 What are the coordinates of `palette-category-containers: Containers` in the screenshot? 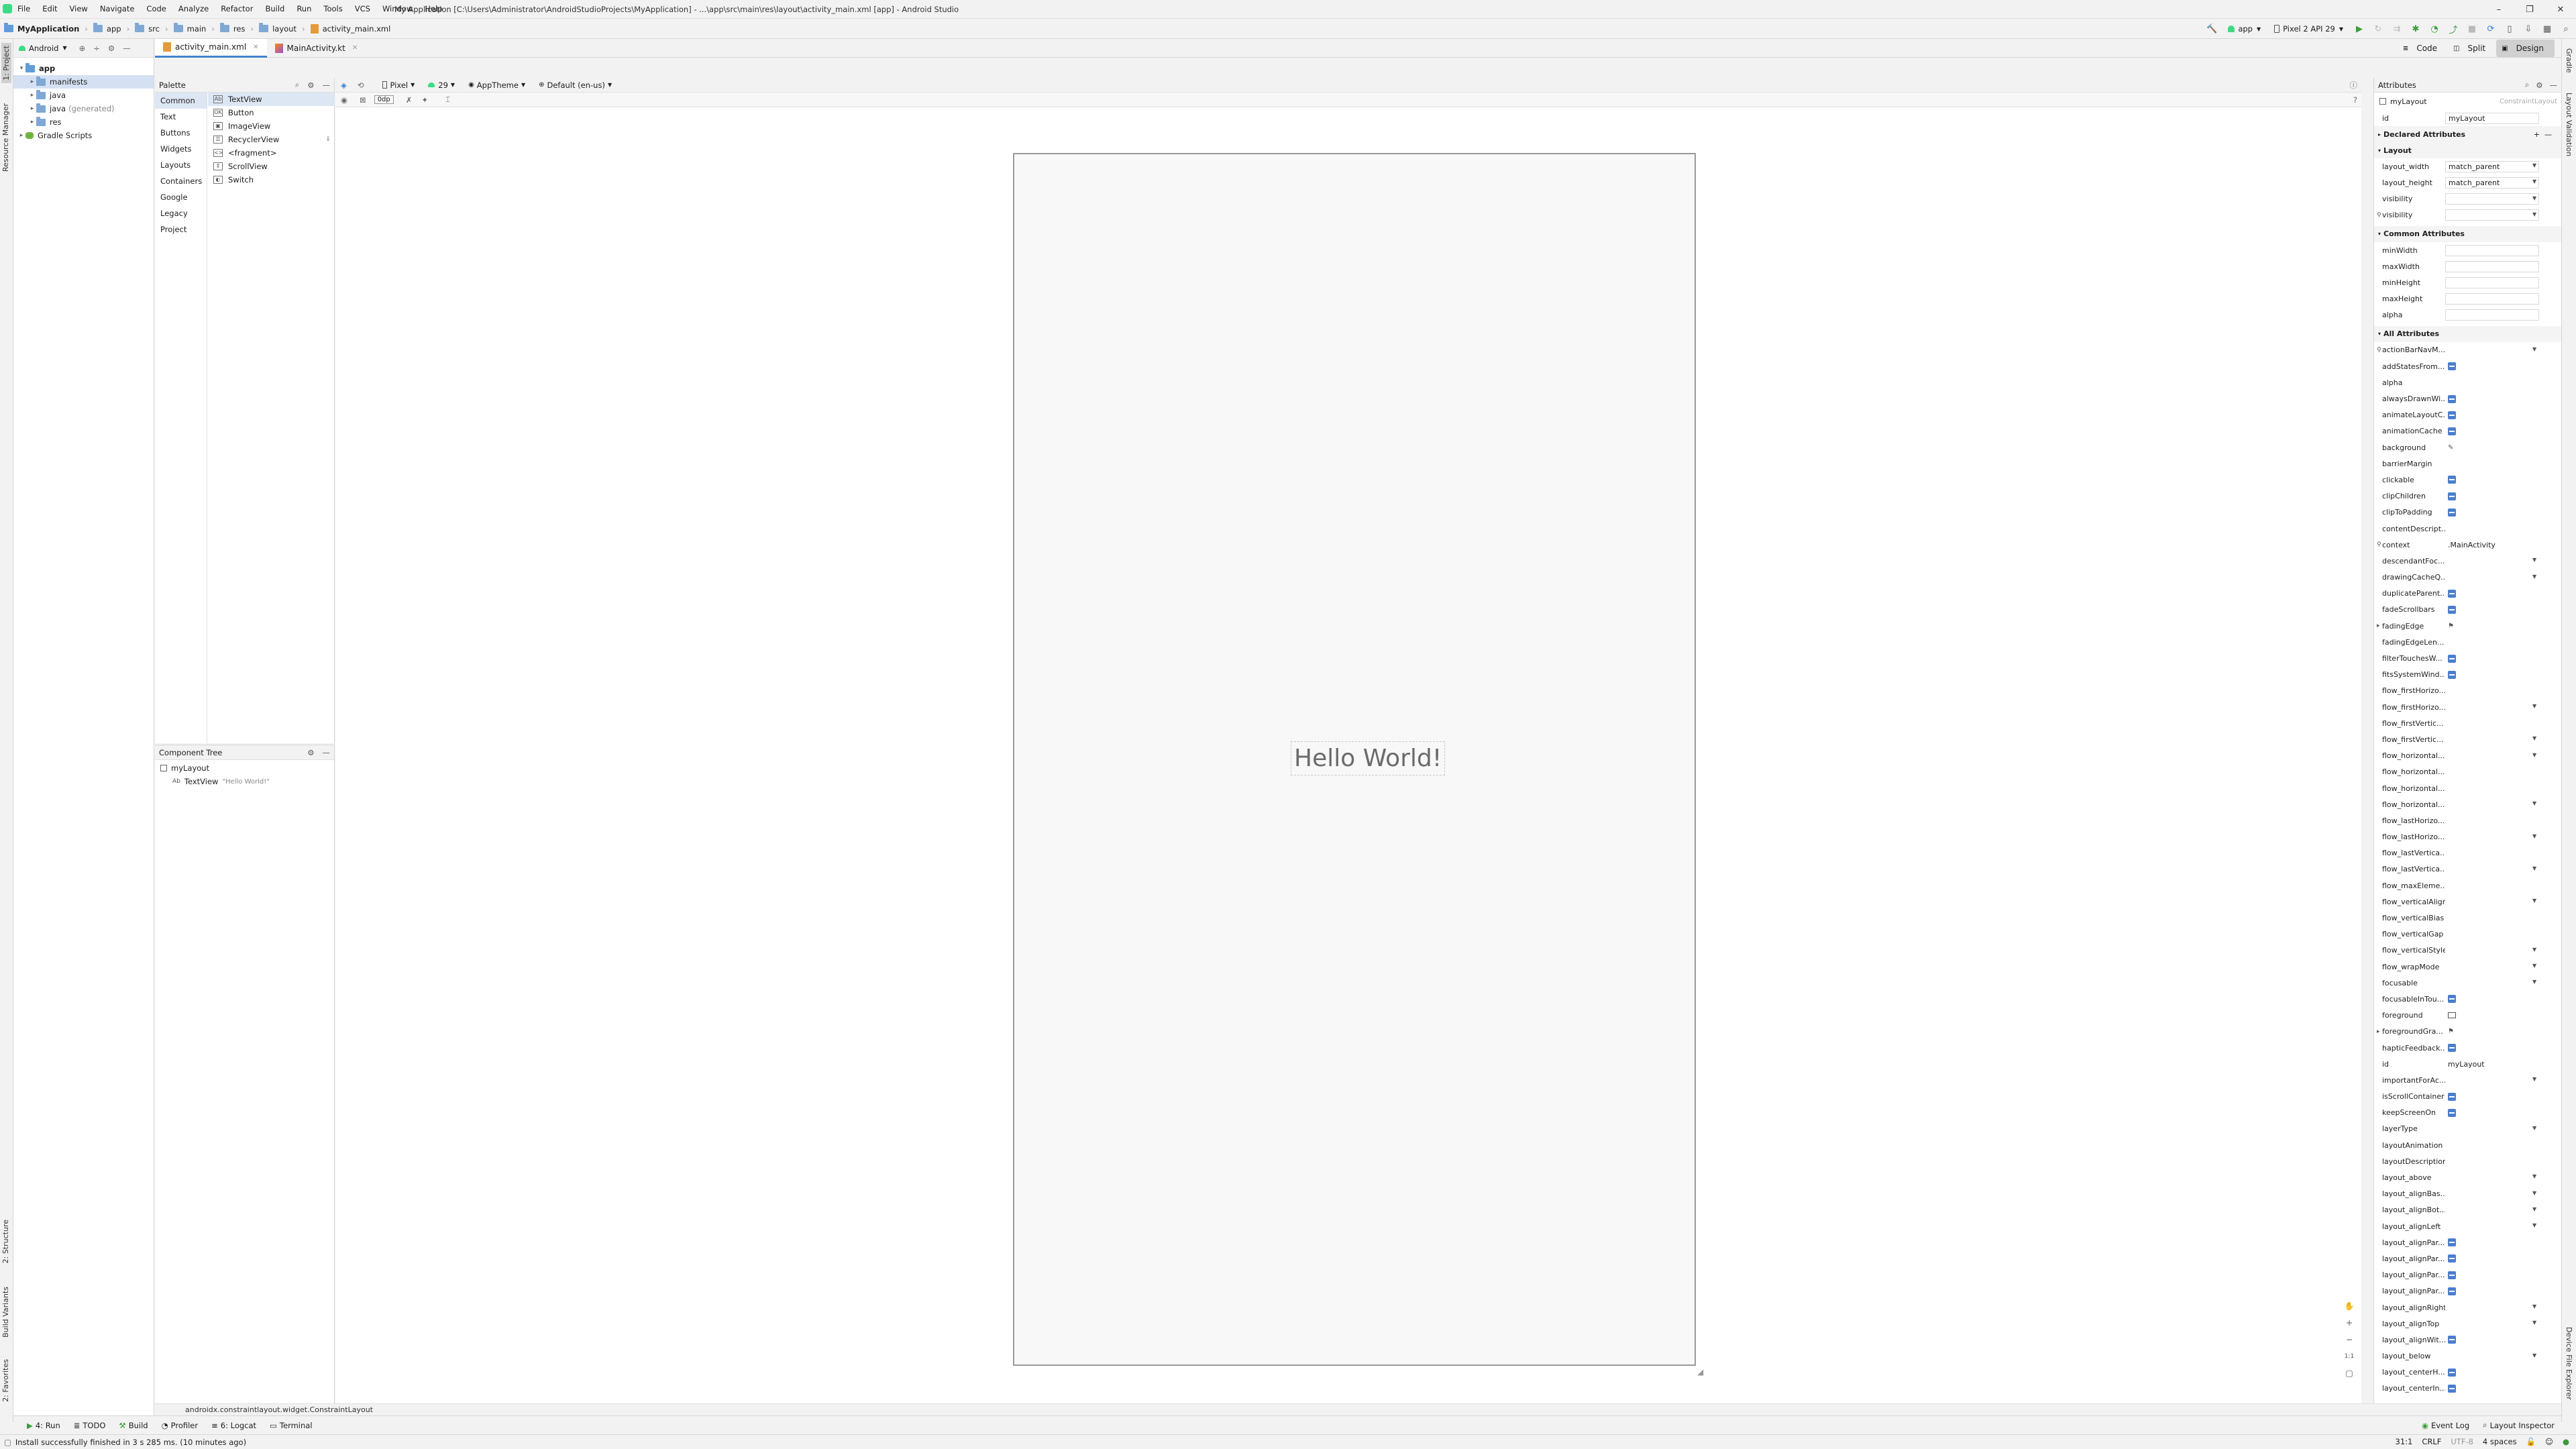 It's located at (181, 181).